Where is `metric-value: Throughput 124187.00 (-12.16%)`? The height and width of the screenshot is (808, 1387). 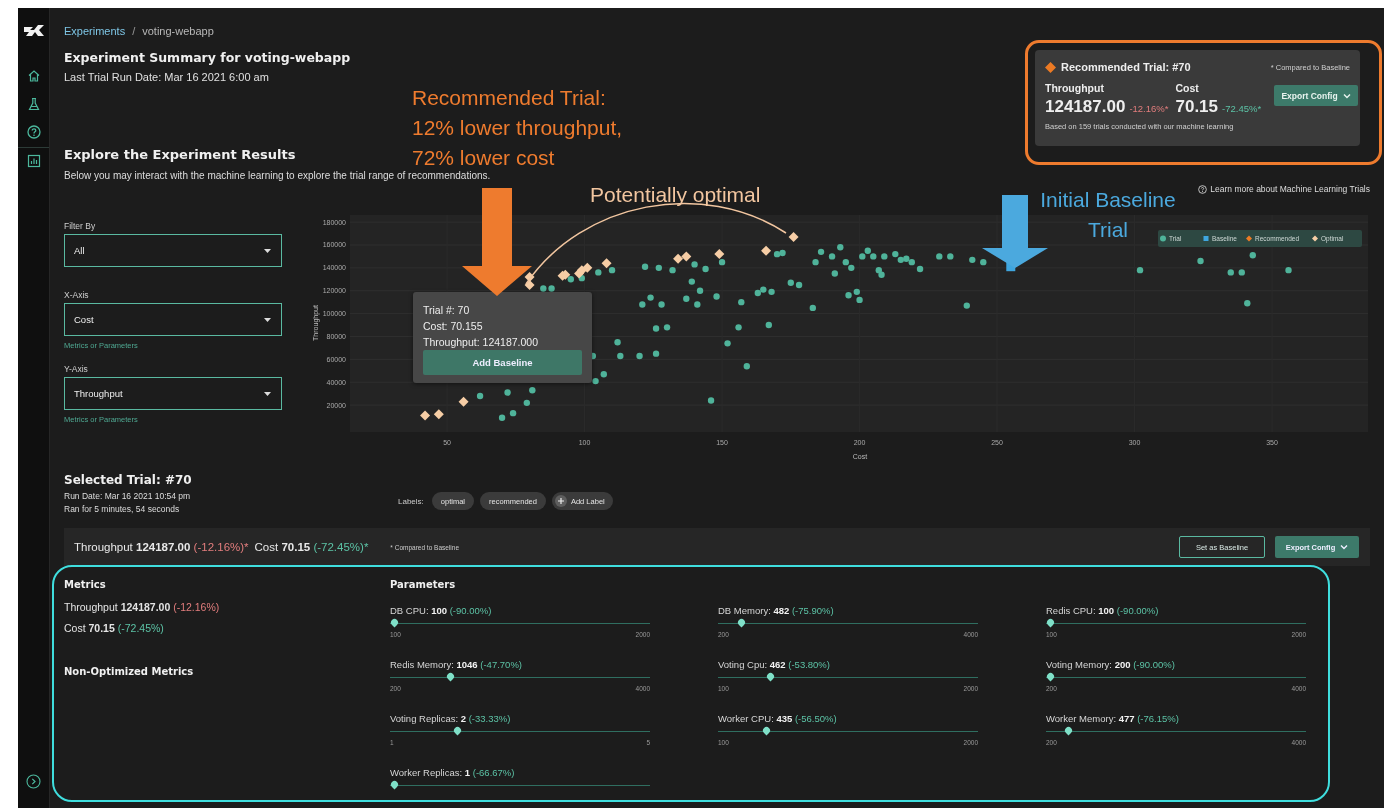
metric-value: Throughput 124187.00 (-12.16%) is located at coordinates (142, 607).